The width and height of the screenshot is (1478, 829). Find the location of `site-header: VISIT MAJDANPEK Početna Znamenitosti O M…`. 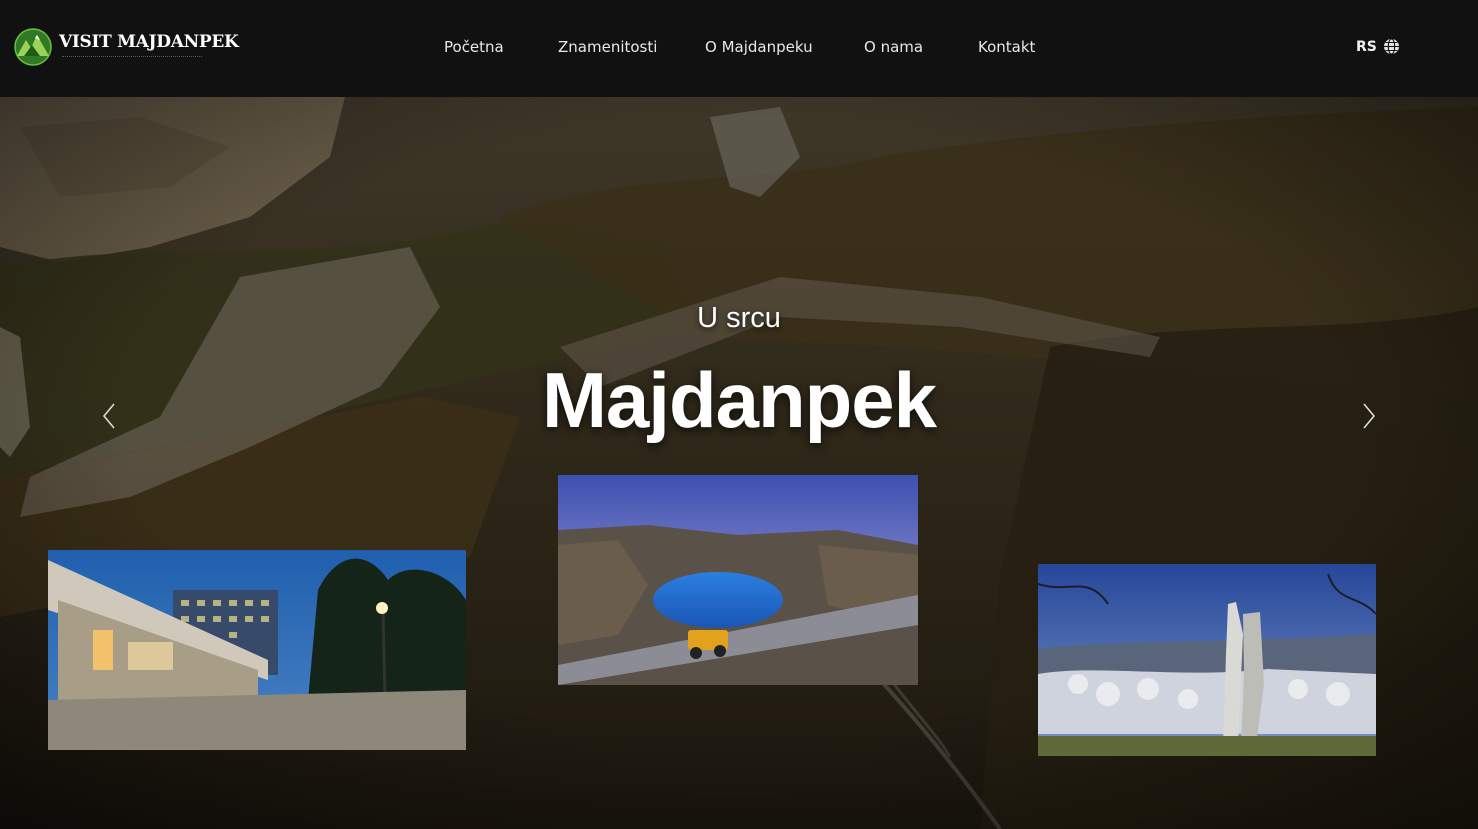

site-header: VISIT MAJDANPEK Početna Znamenitosti O M… is located at coordinates (739, 48).